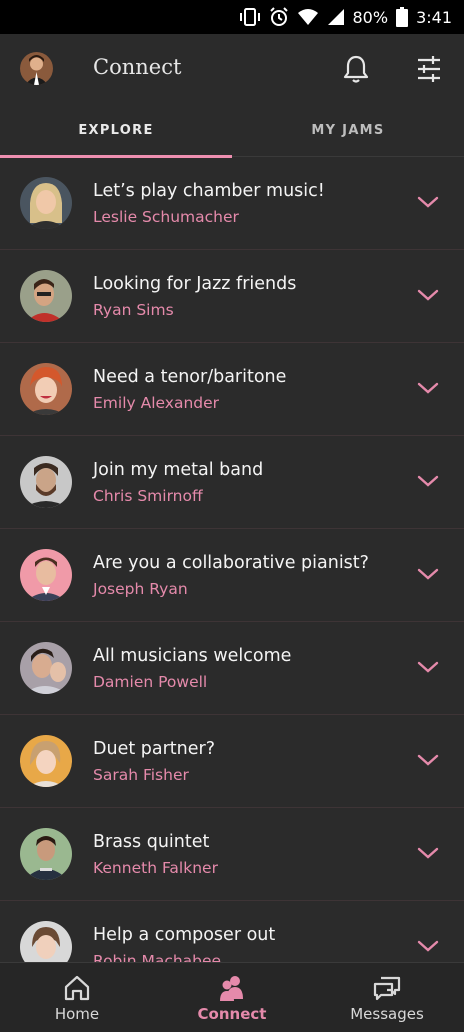  What do you see at coordinates (249, 17) in the screenshot?
I see `vibrate-icon` at bounding box center [249, 17].